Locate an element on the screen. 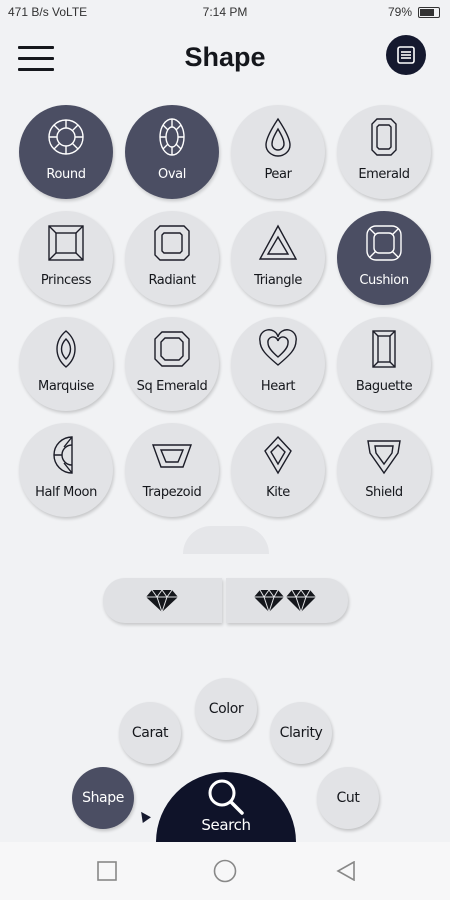  marquise-diamond-icon is located at coordinates (66, 349).